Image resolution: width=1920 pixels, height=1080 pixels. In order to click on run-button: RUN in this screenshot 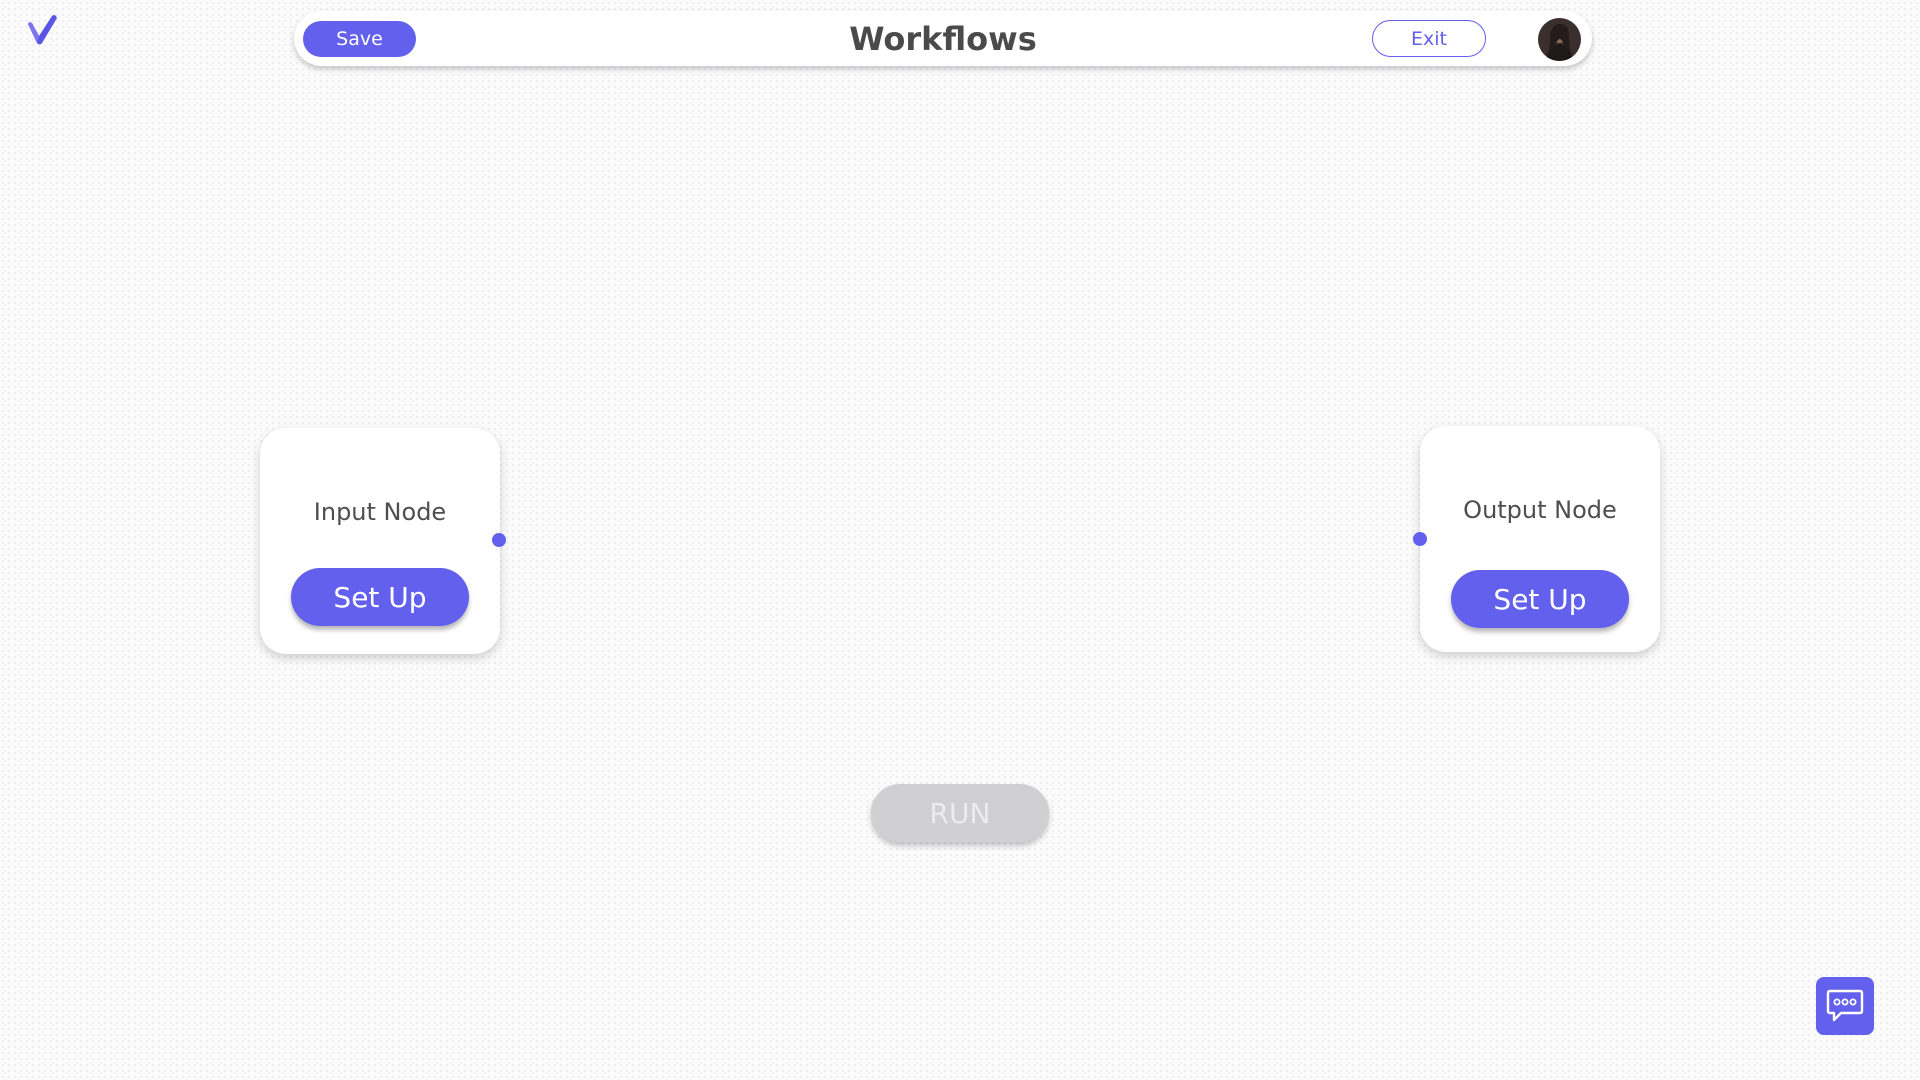, I will do `click(960, 813)`.